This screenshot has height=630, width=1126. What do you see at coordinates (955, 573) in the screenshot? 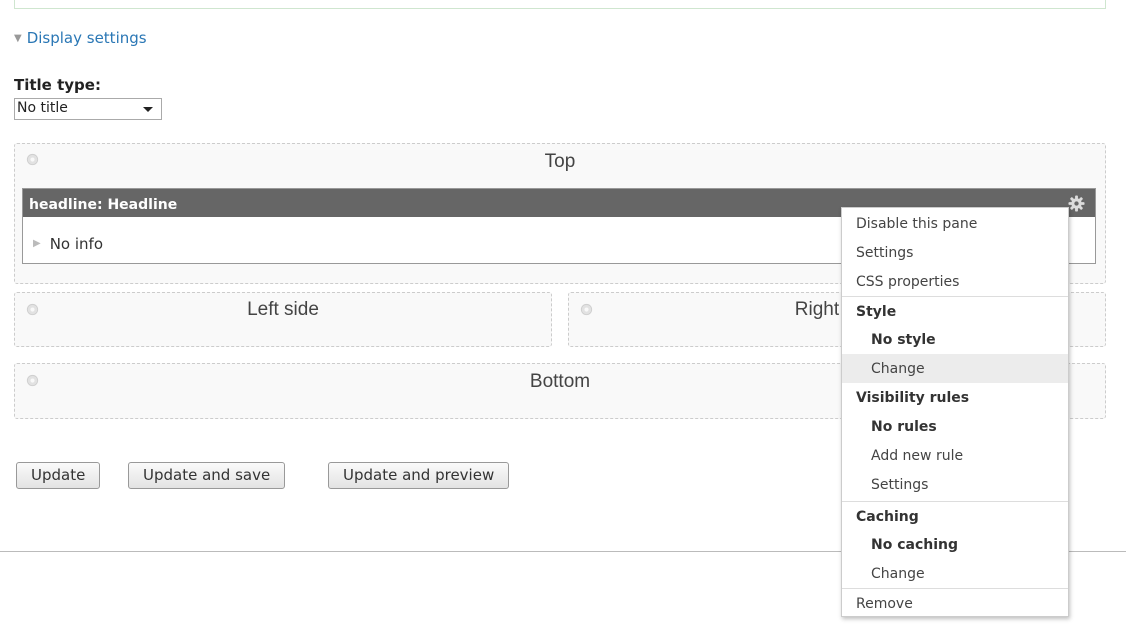
I see `menu-caching-change: Change` at bounding box center [955, 573].